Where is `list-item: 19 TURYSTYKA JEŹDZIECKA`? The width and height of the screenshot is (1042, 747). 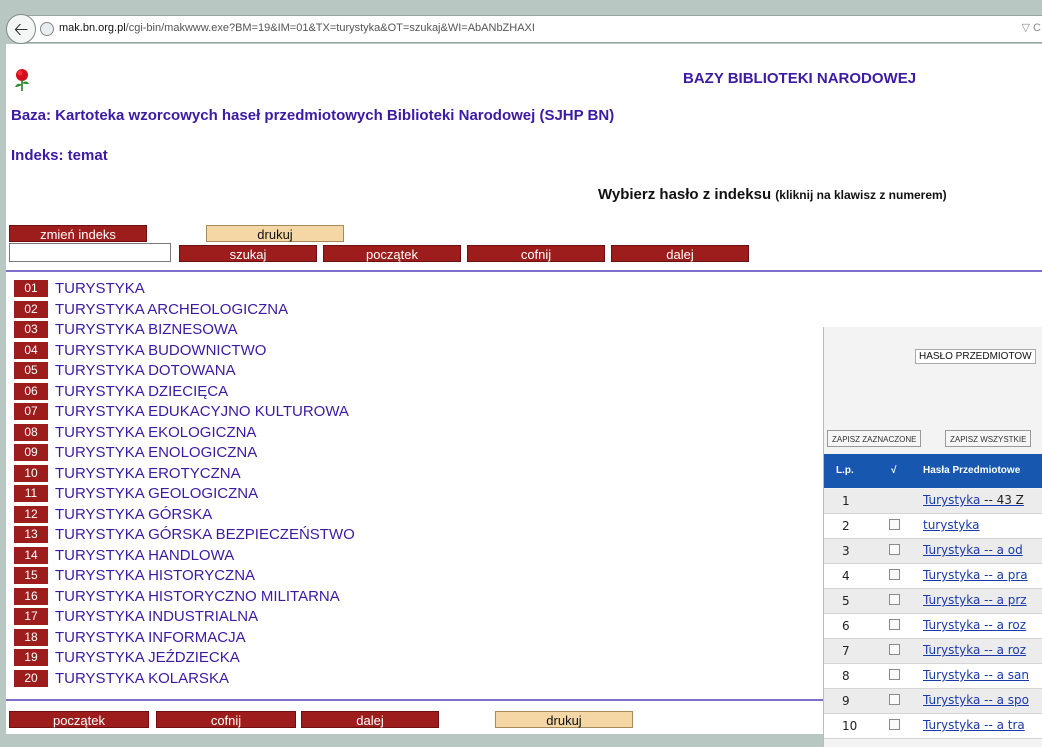 list-item: 19 TURYSTYKA JEŹDZIECKA is located at coordinates (127, 659).